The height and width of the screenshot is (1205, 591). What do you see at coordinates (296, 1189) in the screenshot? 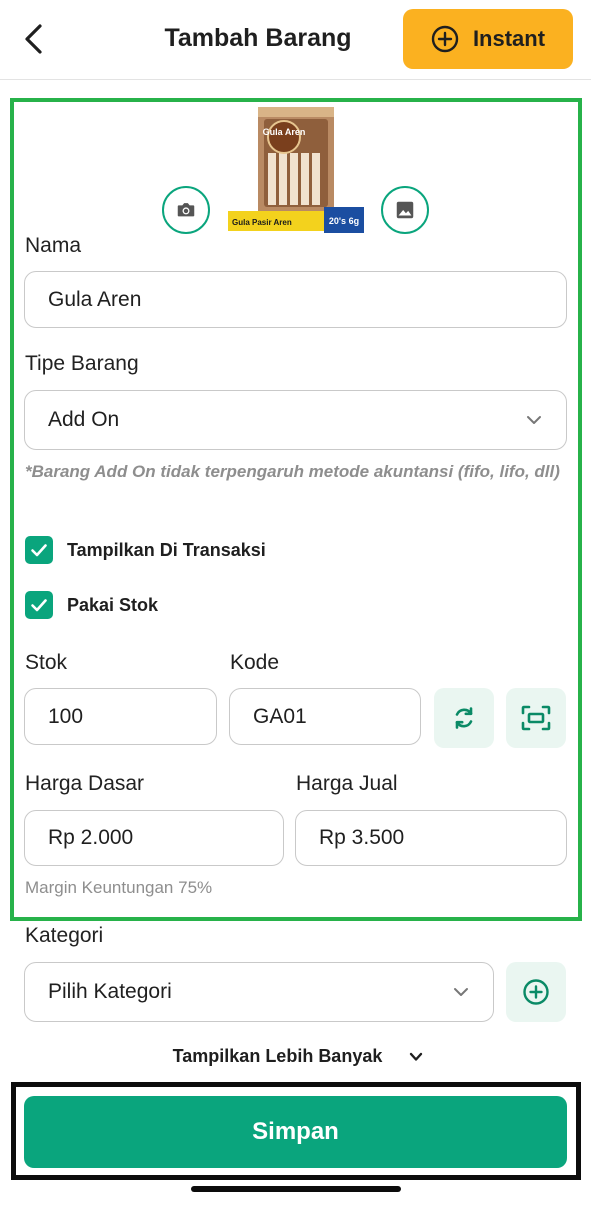
I see `home-indicator` at bounding box center [296, 1189].